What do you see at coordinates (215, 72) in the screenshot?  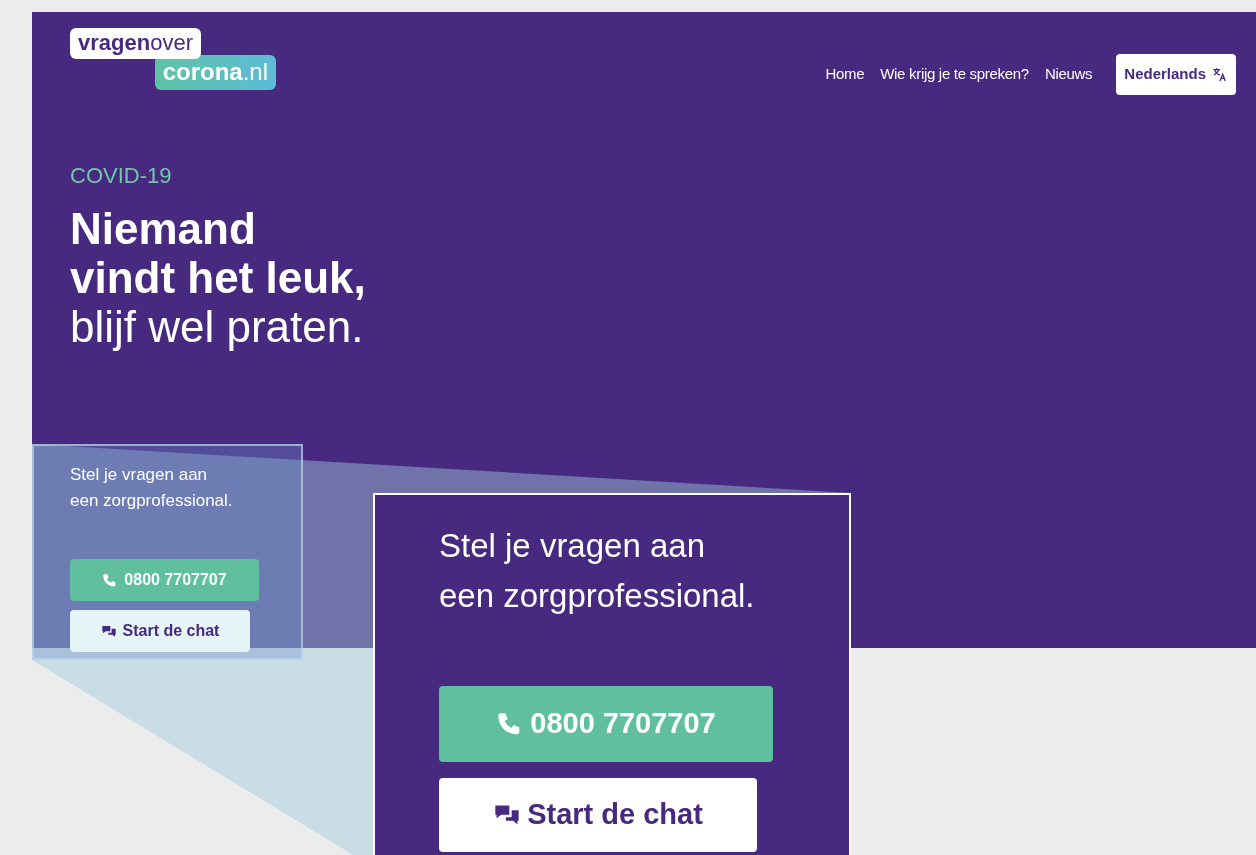 I see `logo-text: corona.nl` at bounding box center [215, 72].